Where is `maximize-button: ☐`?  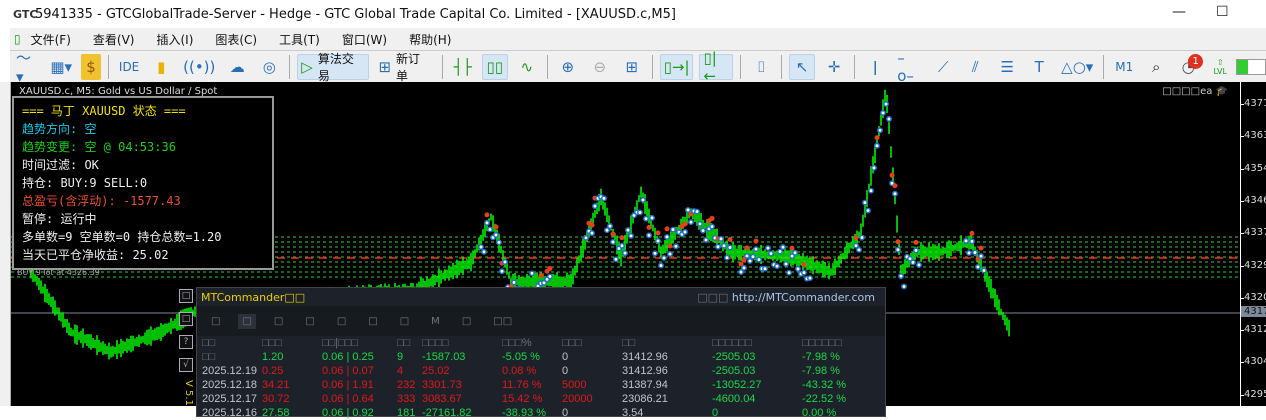 maximize-button: ☐ is located at coordinates (1222, 12).